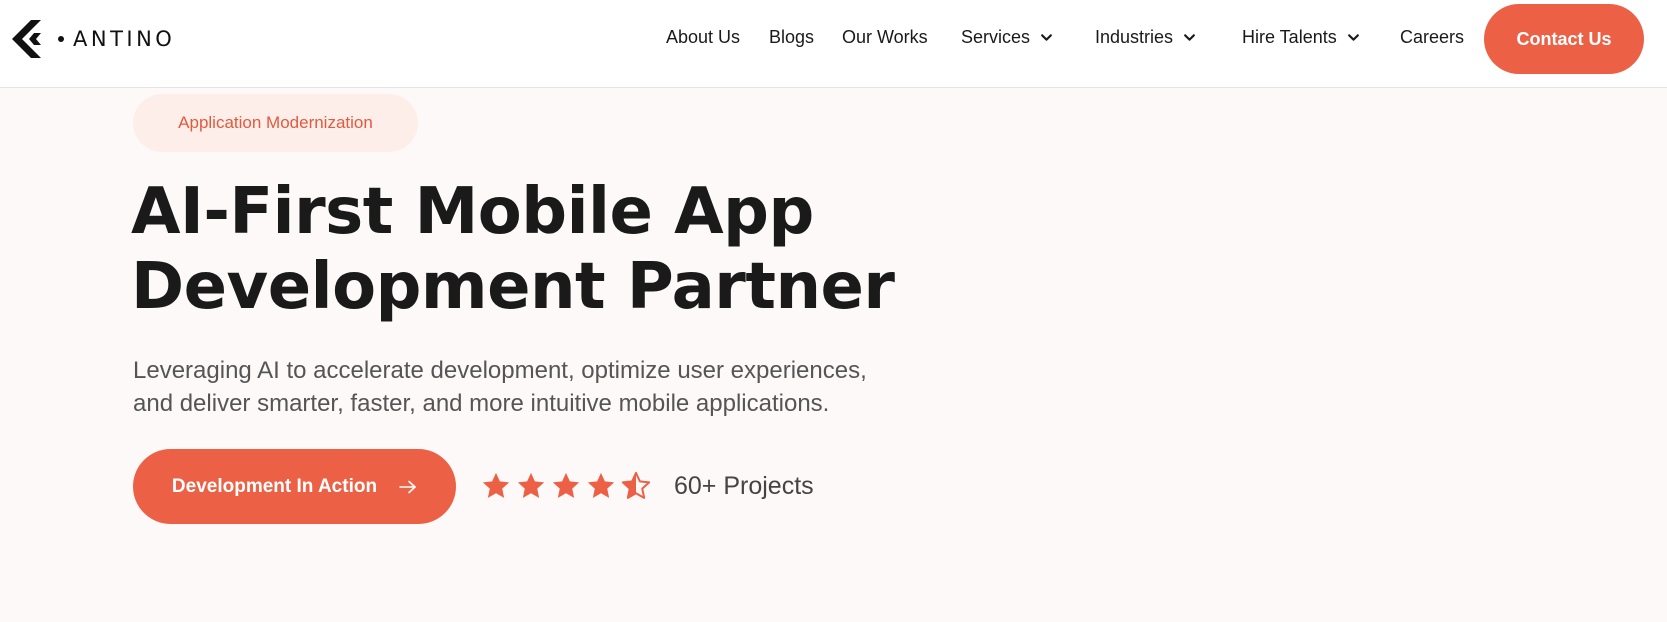 This screenshot has width=1667, height=622. I want to click on contact-us-button: Contact Us, so click(1564, 39).